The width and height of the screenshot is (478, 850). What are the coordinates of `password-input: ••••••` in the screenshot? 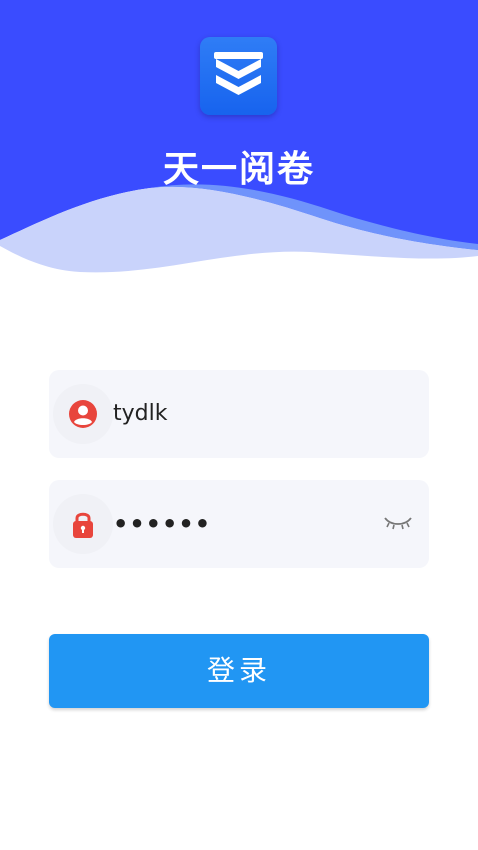 It's located at (162, 524).